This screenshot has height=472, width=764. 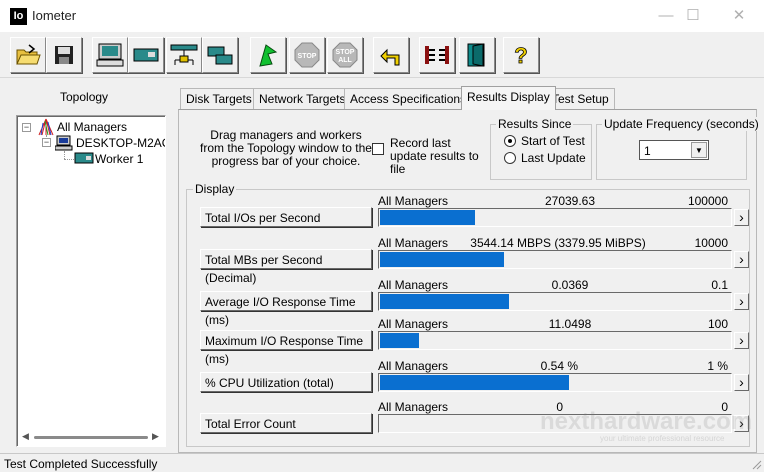 What do you see at coordinates (508, 98) in the screenshot?
I see `tab-results-display: Results Display` at bounding box center [508, 98].